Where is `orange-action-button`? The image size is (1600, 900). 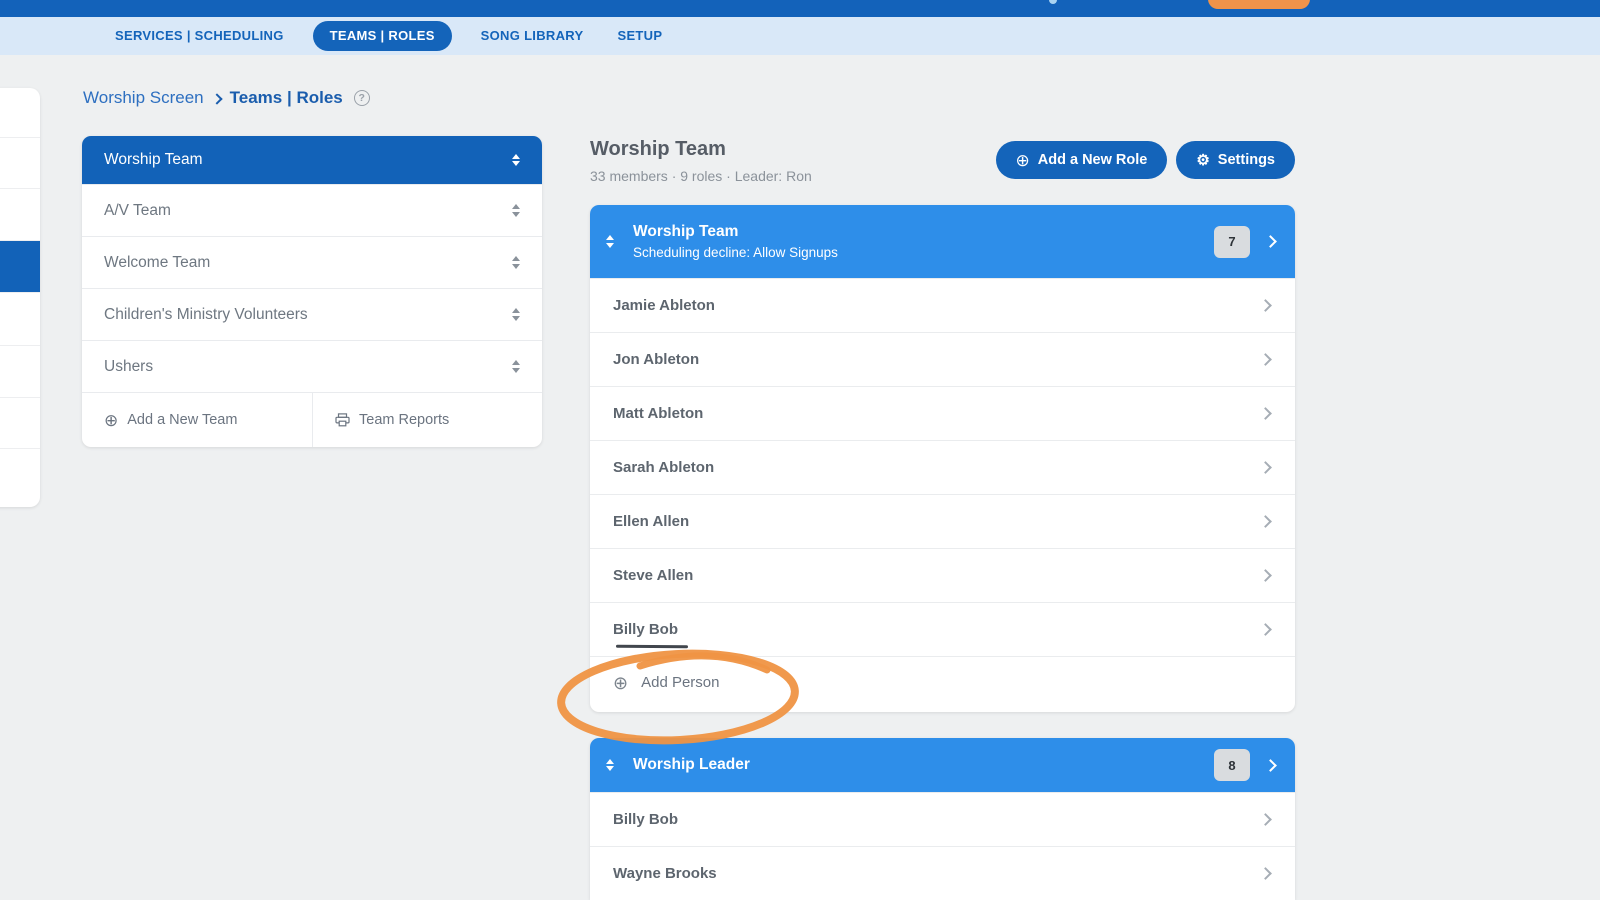
orange-action-button is located at coordinates (1259, 4).